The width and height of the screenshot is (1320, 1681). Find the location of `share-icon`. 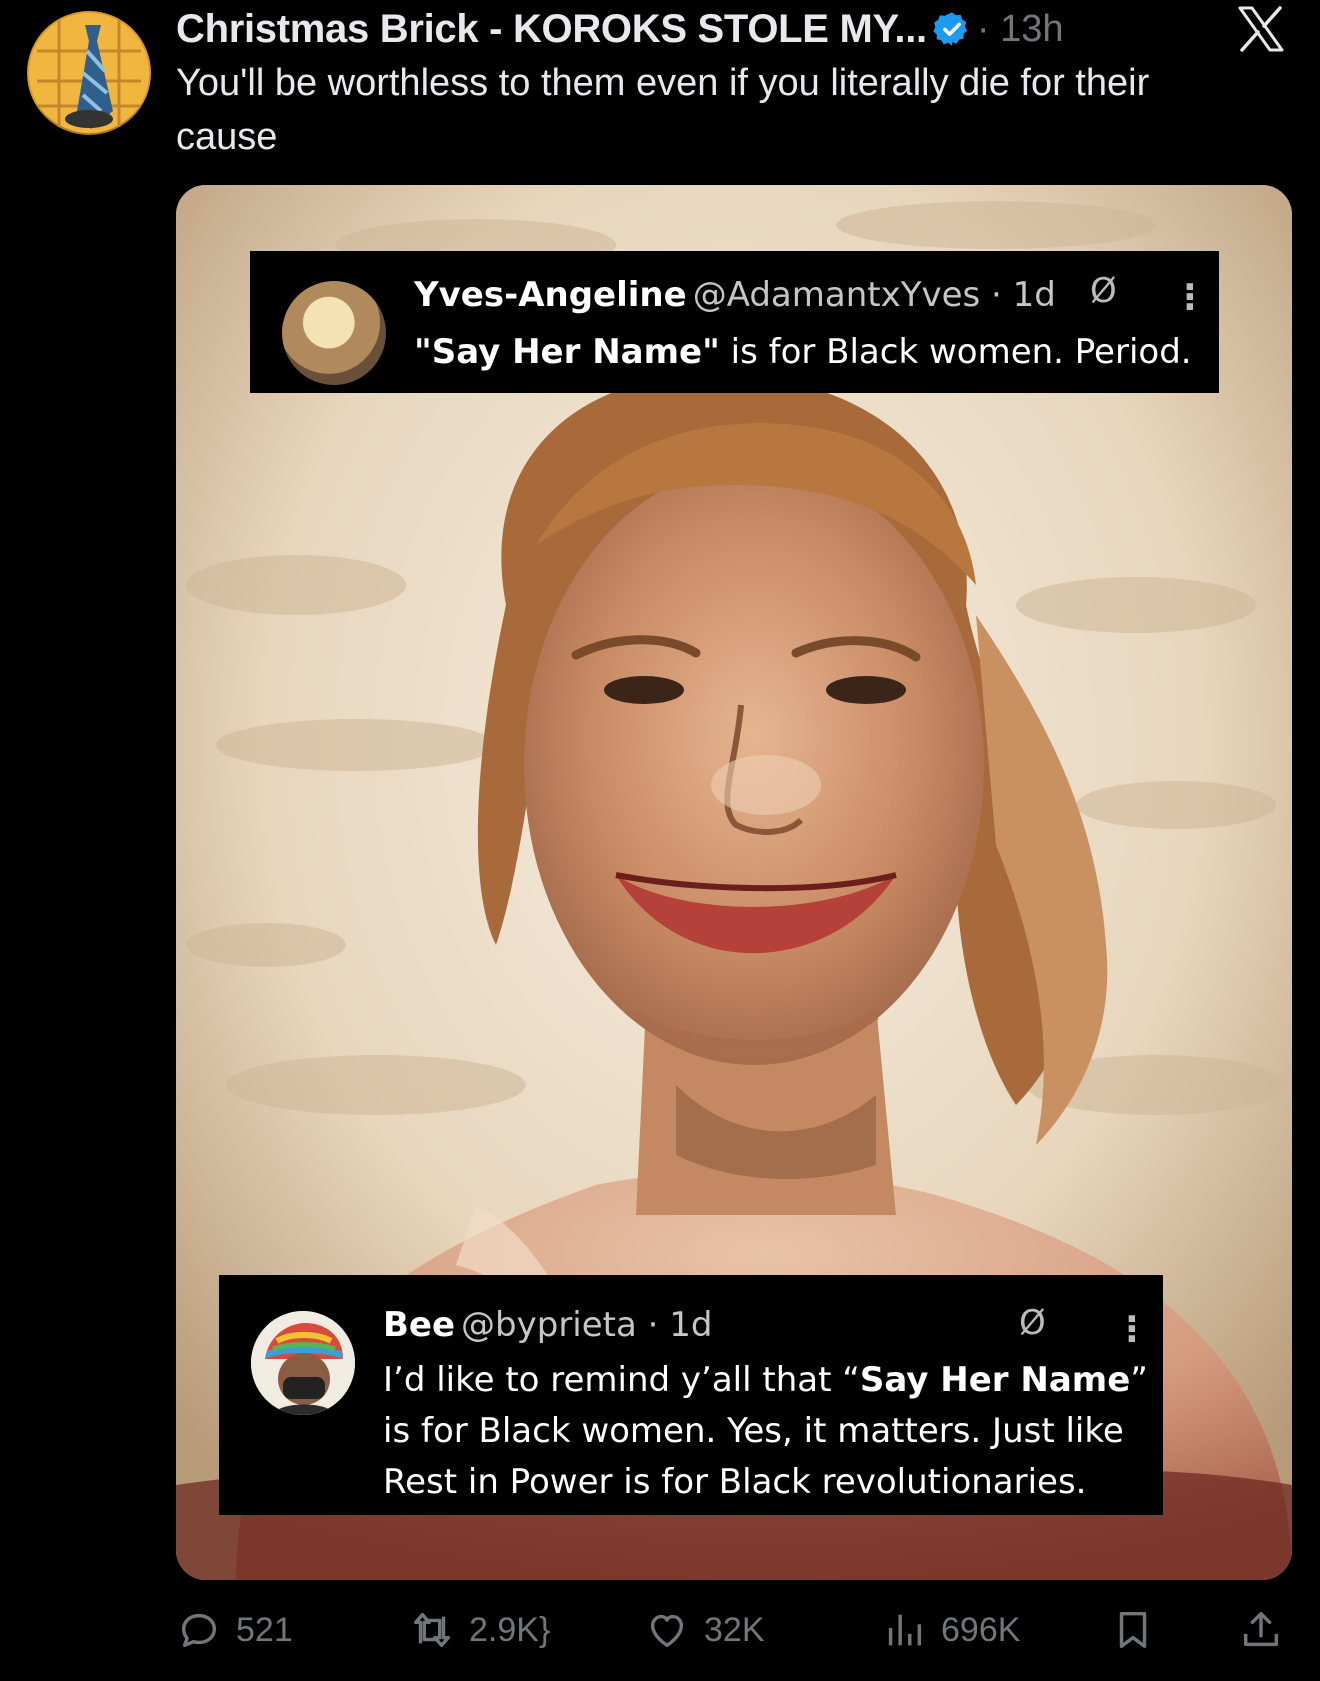

share-icon is located at coordinates (1261, 1629).